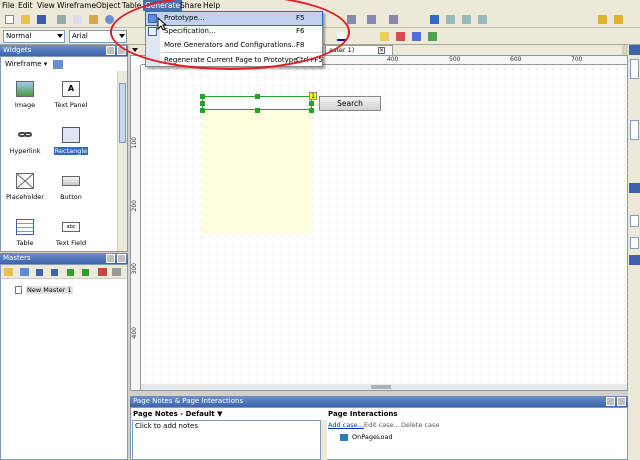 The image size is (640, 460). I want to click on outdent-icon, so click(85, 272).